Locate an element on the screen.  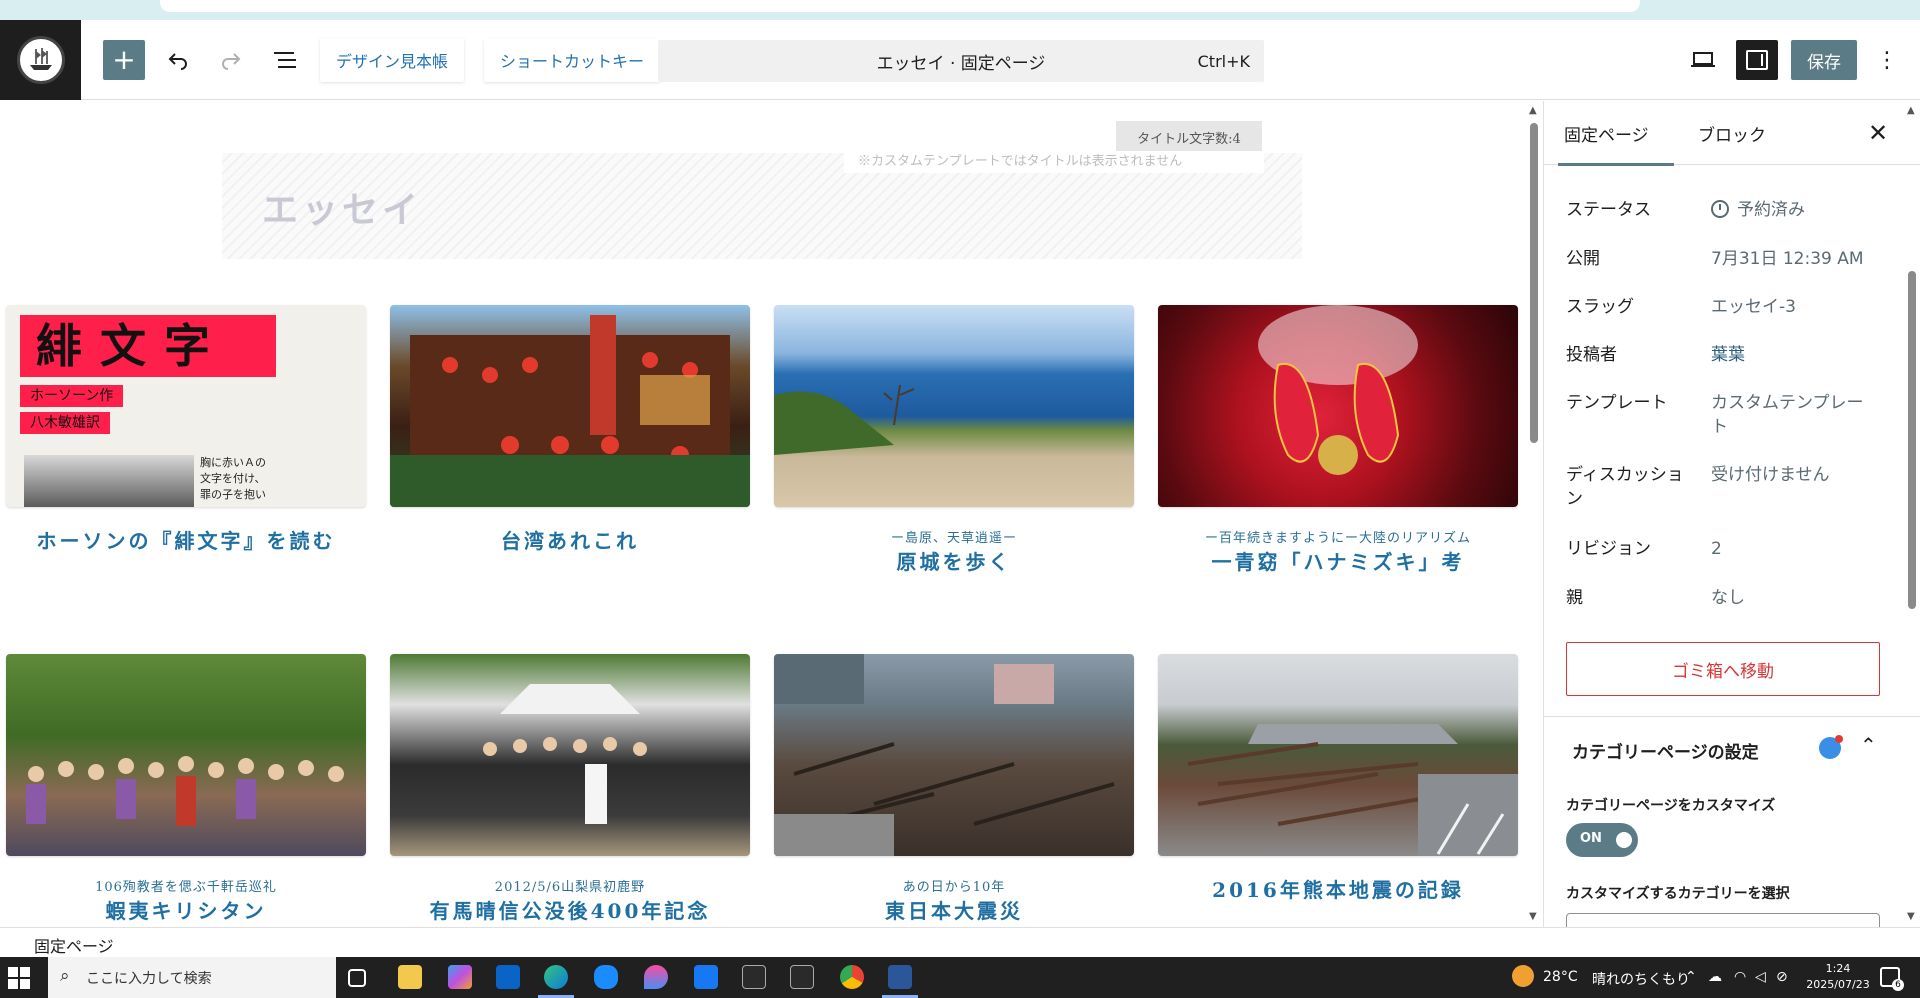
x-icon is located at coordinates (754, 977).